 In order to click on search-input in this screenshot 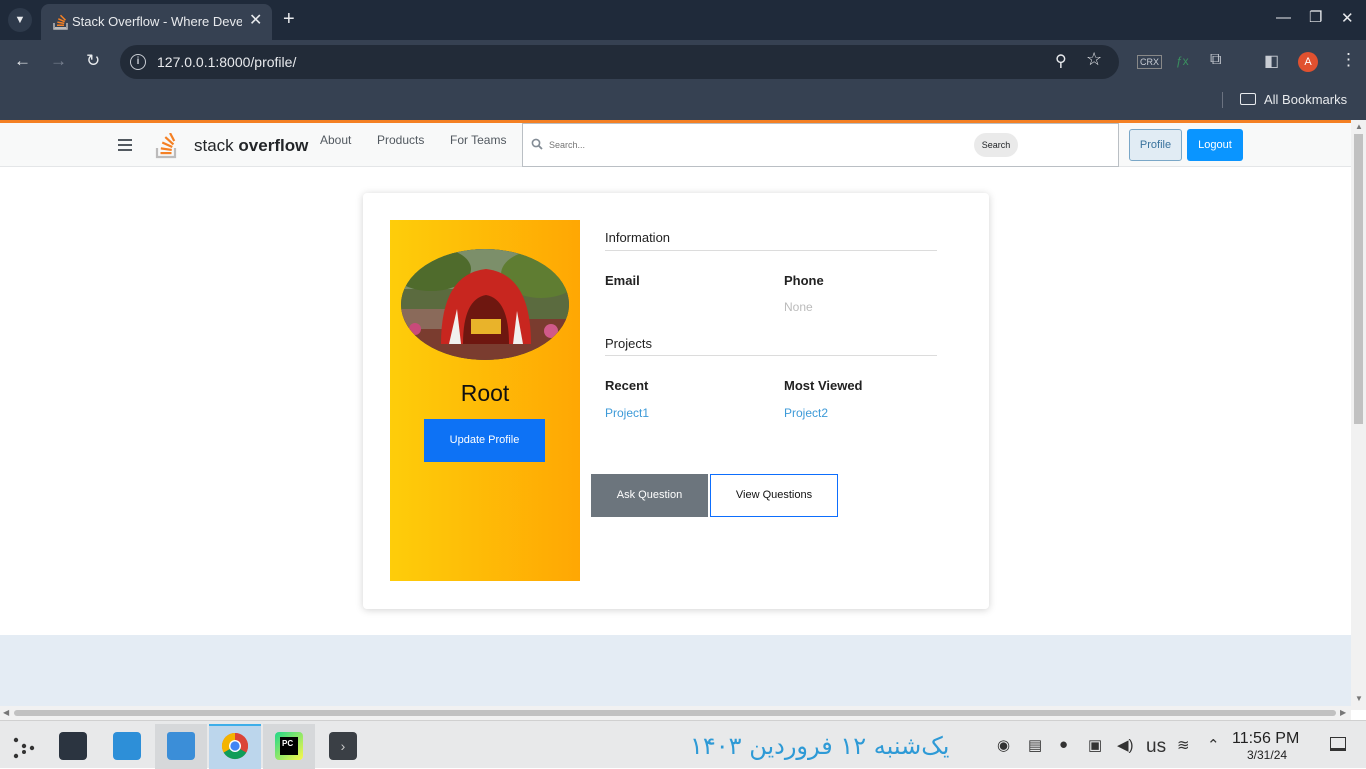, I will do `click(759, 145)`.